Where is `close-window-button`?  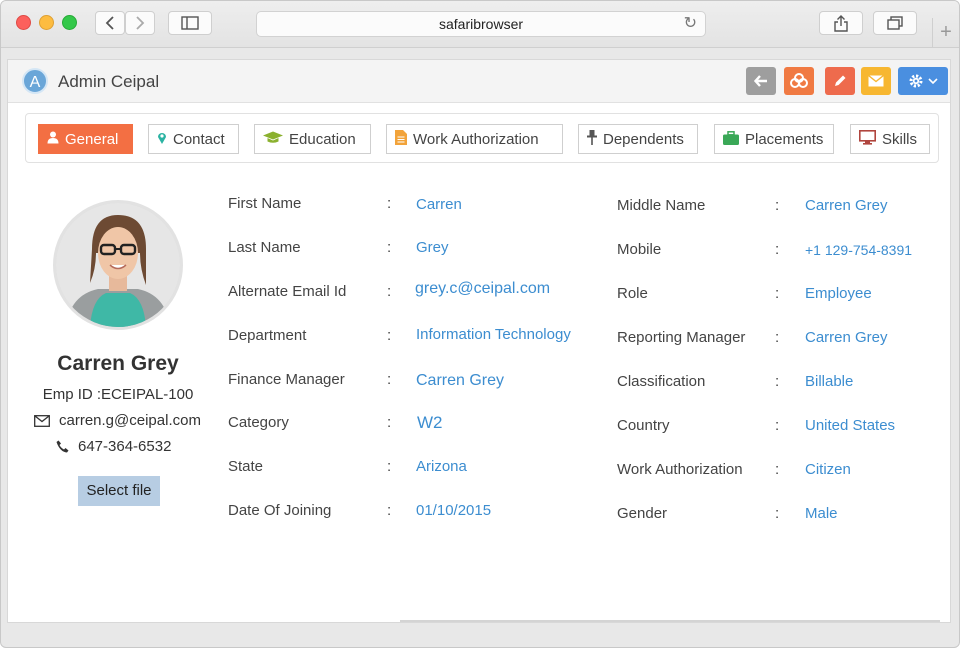 close-window-button is located at coordinates (23, 22).